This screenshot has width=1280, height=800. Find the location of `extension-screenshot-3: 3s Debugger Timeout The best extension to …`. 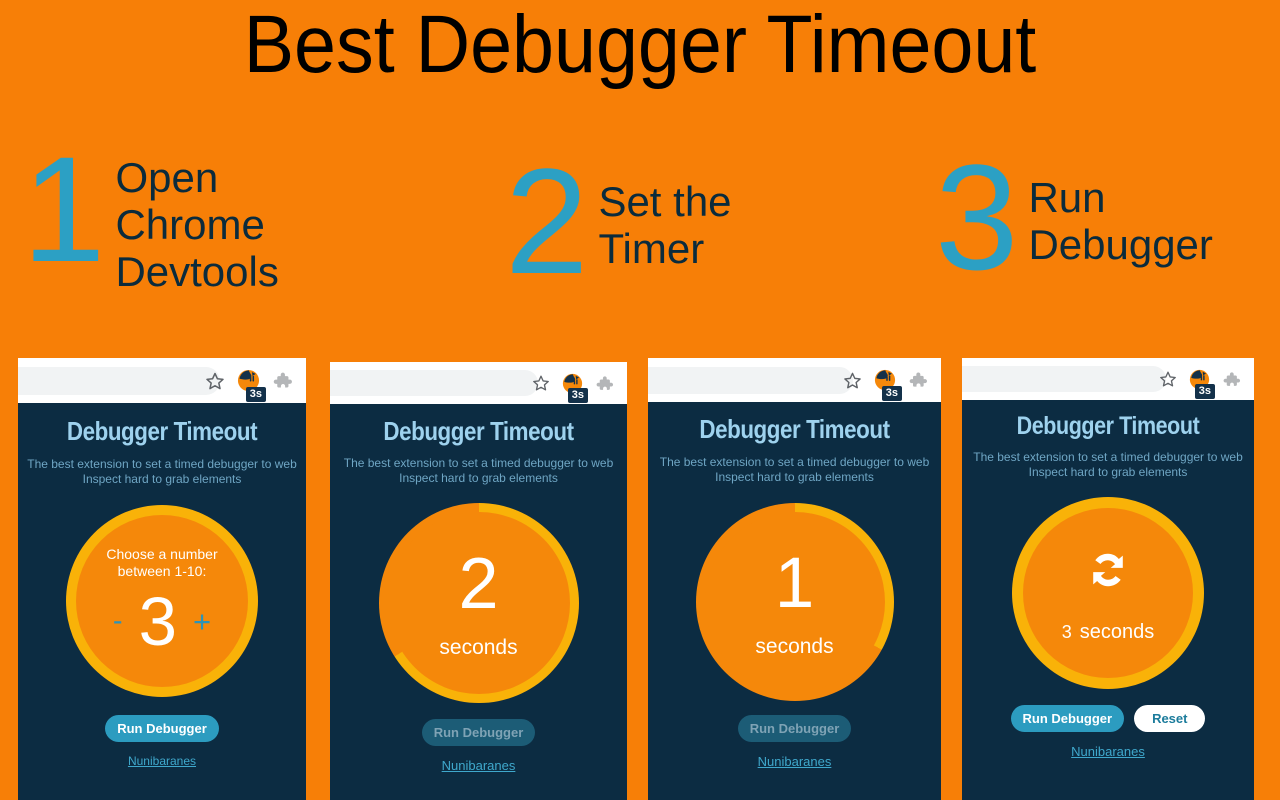

extension-screenshot-3: 3s Debugger Timeout The best extension to … is located at coordinates (794, 579).